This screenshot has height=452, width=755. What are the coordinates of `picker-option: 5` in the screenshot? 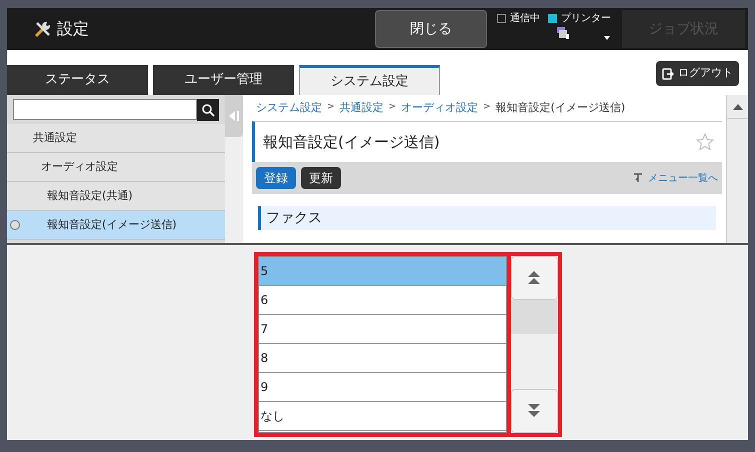 It's located at (382, 271).